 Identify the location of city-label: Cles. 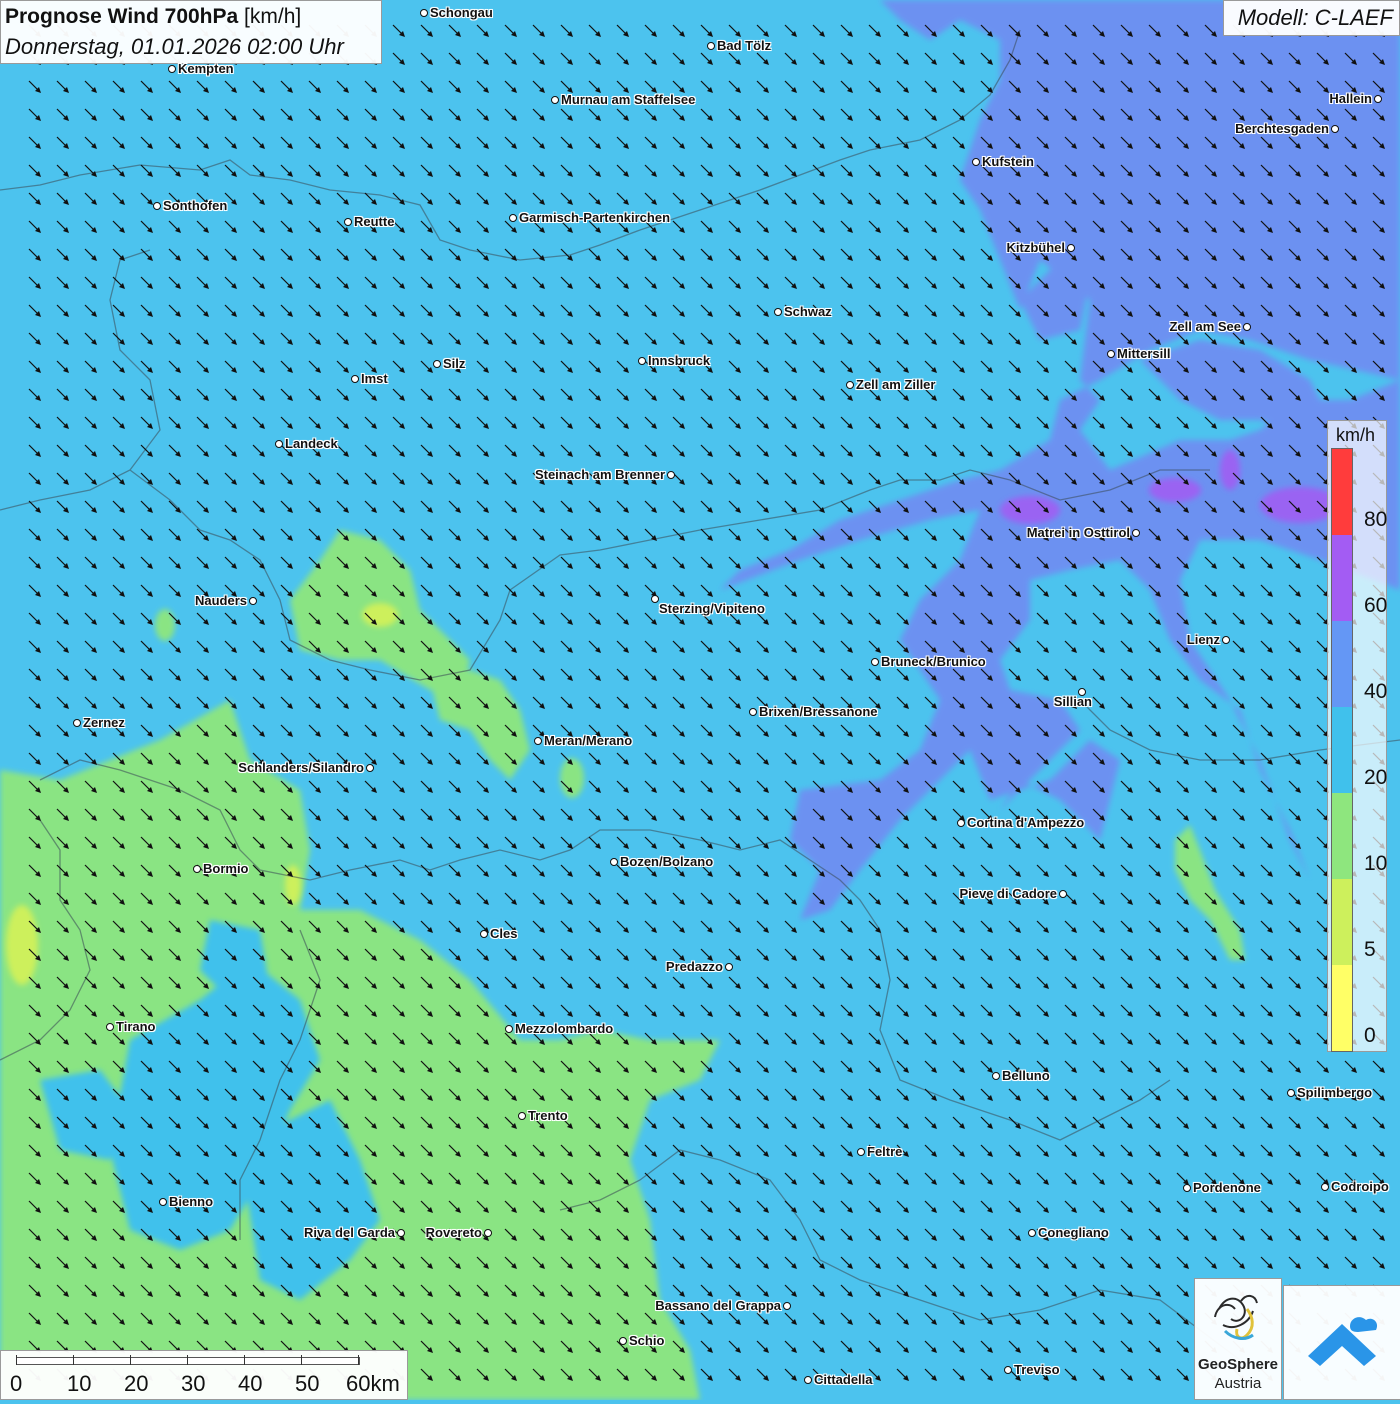
(503, 933).